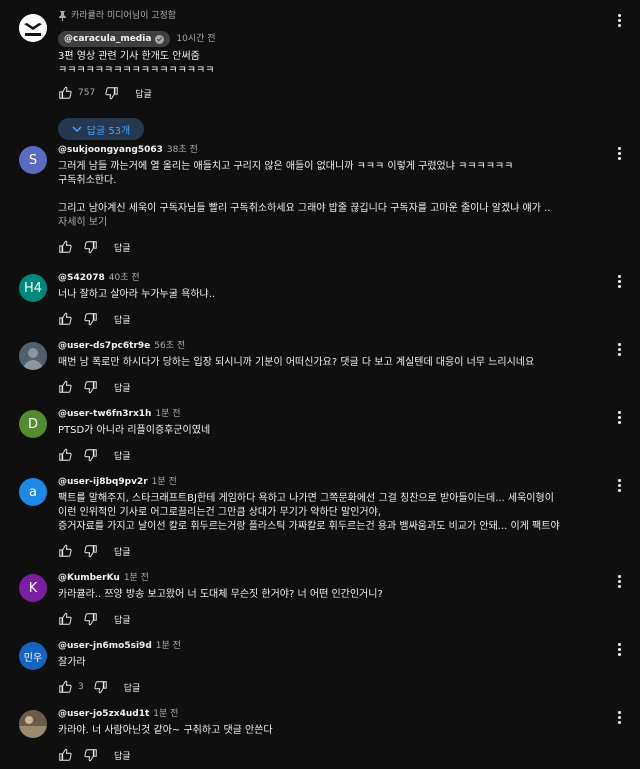  What do you see at coordinates (104, 414) in the screenshot?
I see `author-handle: @user-tw6fn3rx1h` at bounding box center [104, 414].